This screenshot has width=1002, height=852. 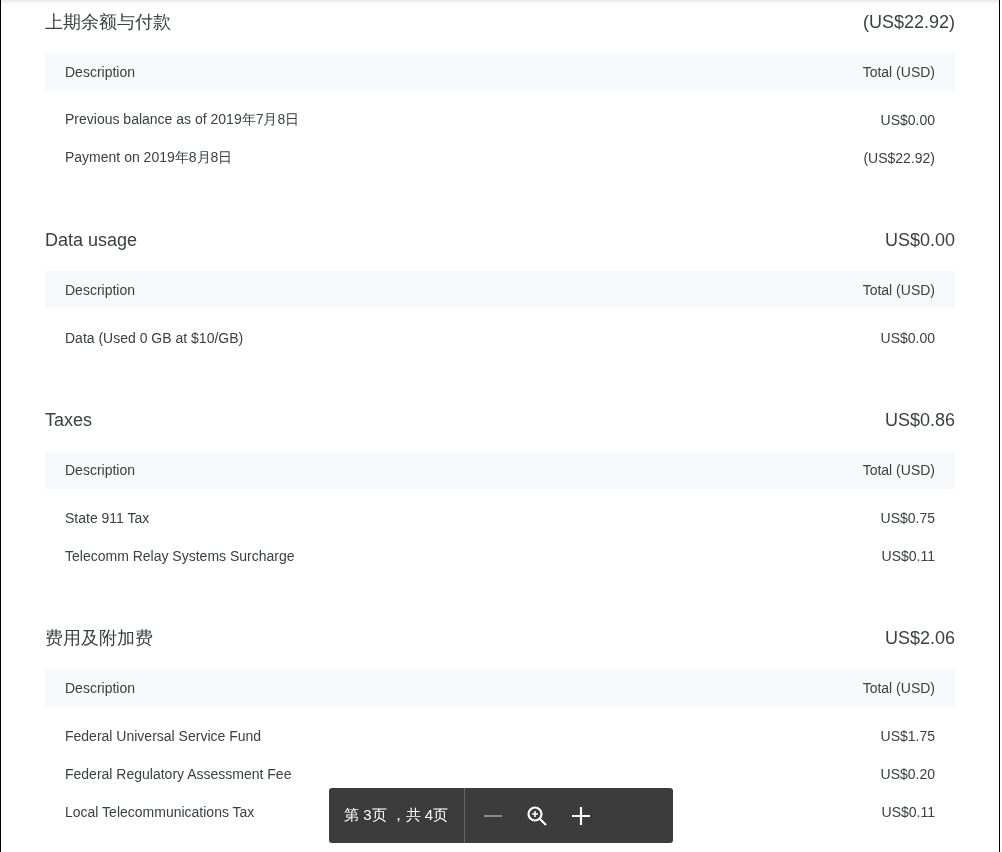 I want to click on table-cell: Telecomm Relay Systems Surcharge, so click(x=180, y=556).